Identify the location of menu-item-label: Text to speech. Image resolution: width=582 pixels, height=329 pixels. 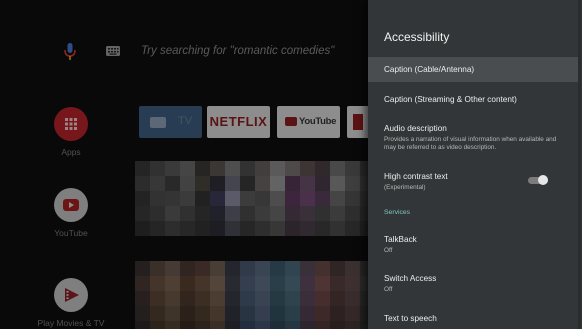
(410, 318).